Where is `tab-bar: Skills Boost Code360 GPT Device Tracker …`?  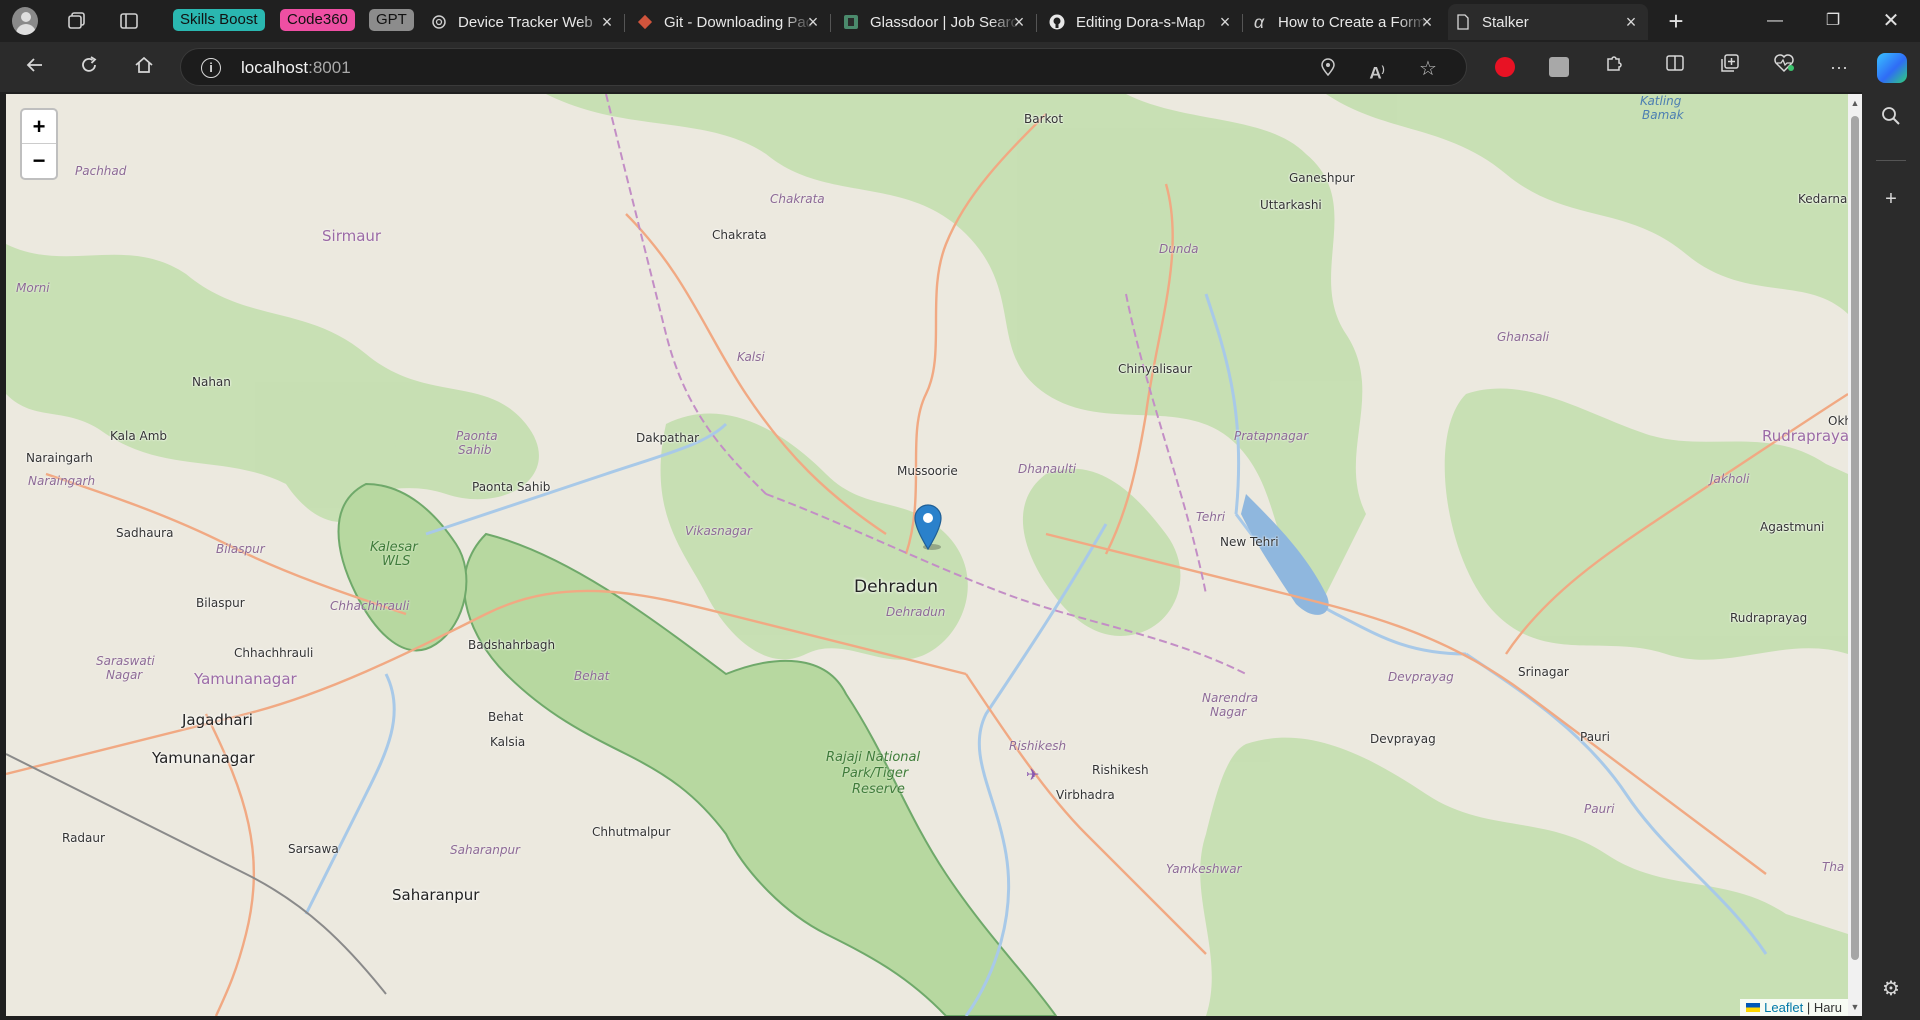 tab-bar: Skills Boost Code360 GPT Device Tracker … is located at coordinates (960, 21).